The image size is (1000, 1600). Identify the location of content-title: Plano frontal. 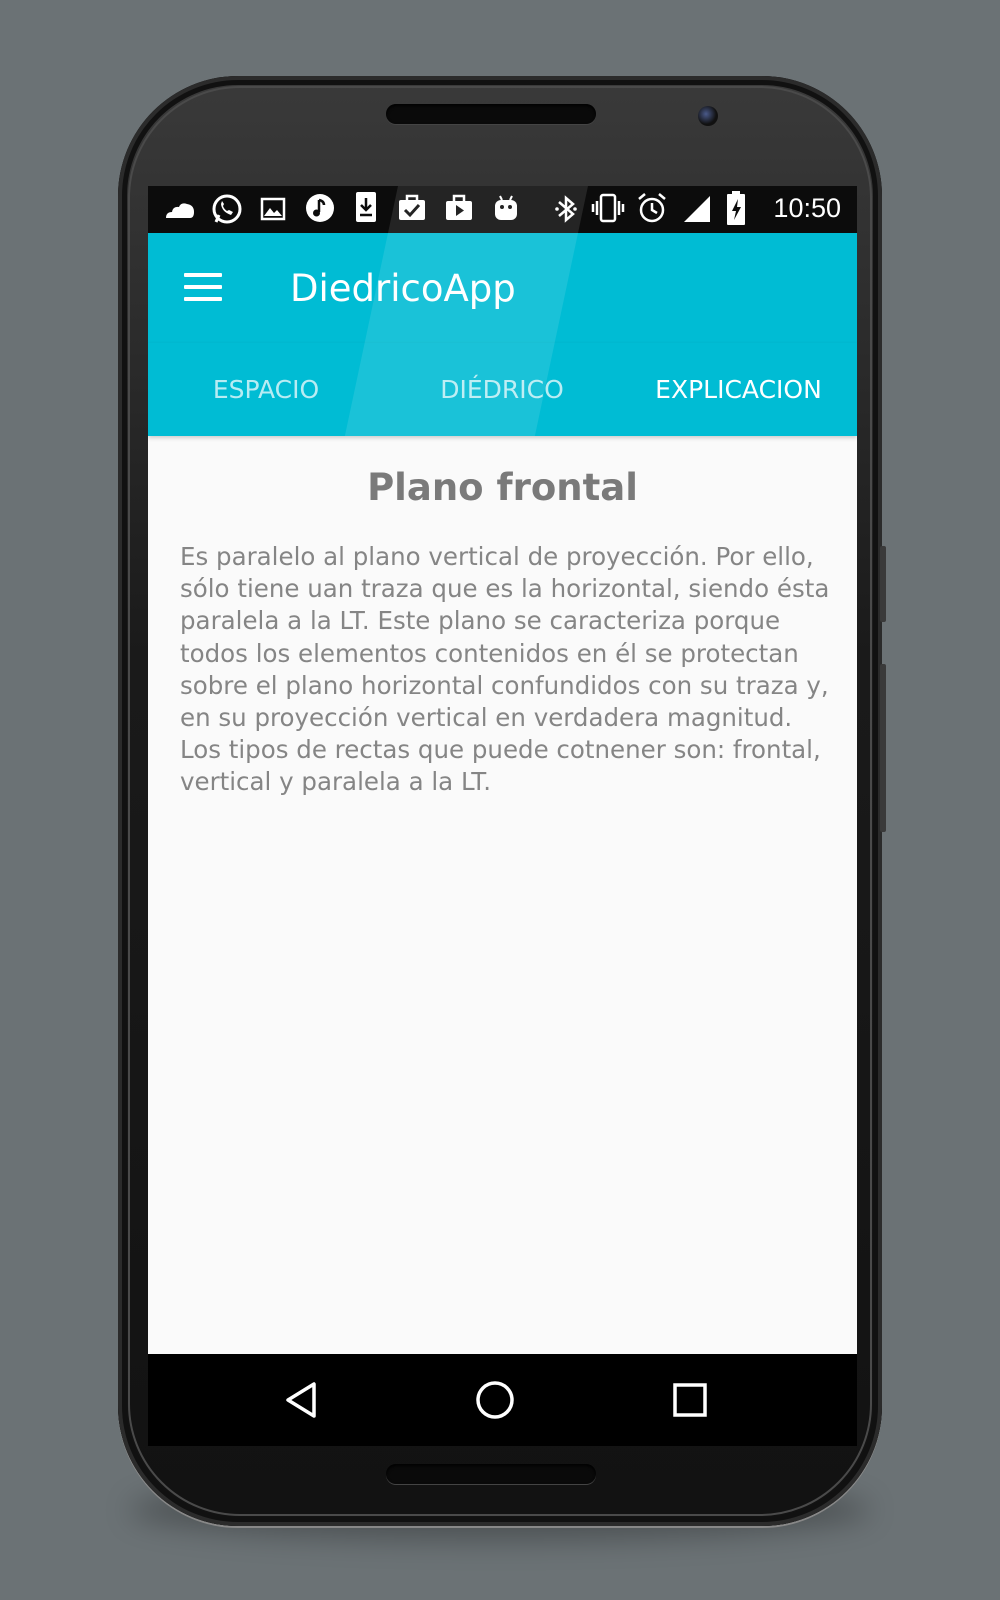
(502, 487).